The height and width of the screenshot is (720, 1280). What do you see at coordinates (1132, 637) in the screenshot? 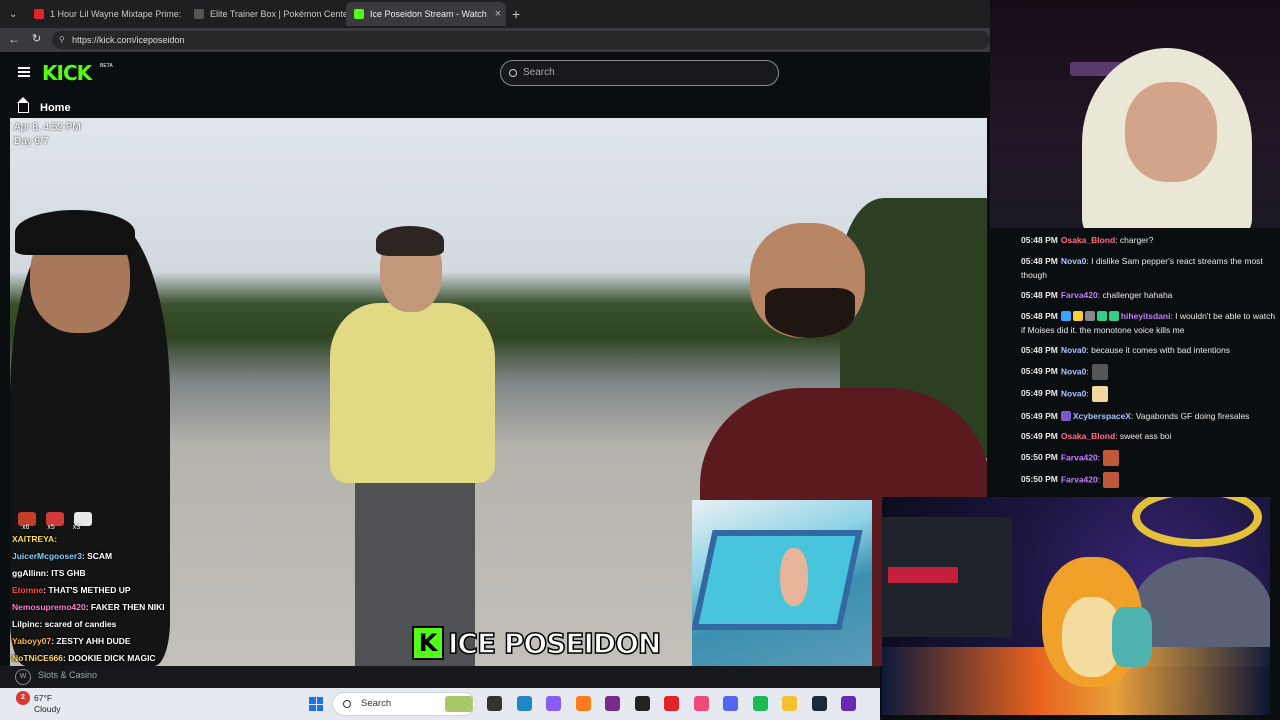
I see `dragonite-wing` at bounding box center [1132, 637].